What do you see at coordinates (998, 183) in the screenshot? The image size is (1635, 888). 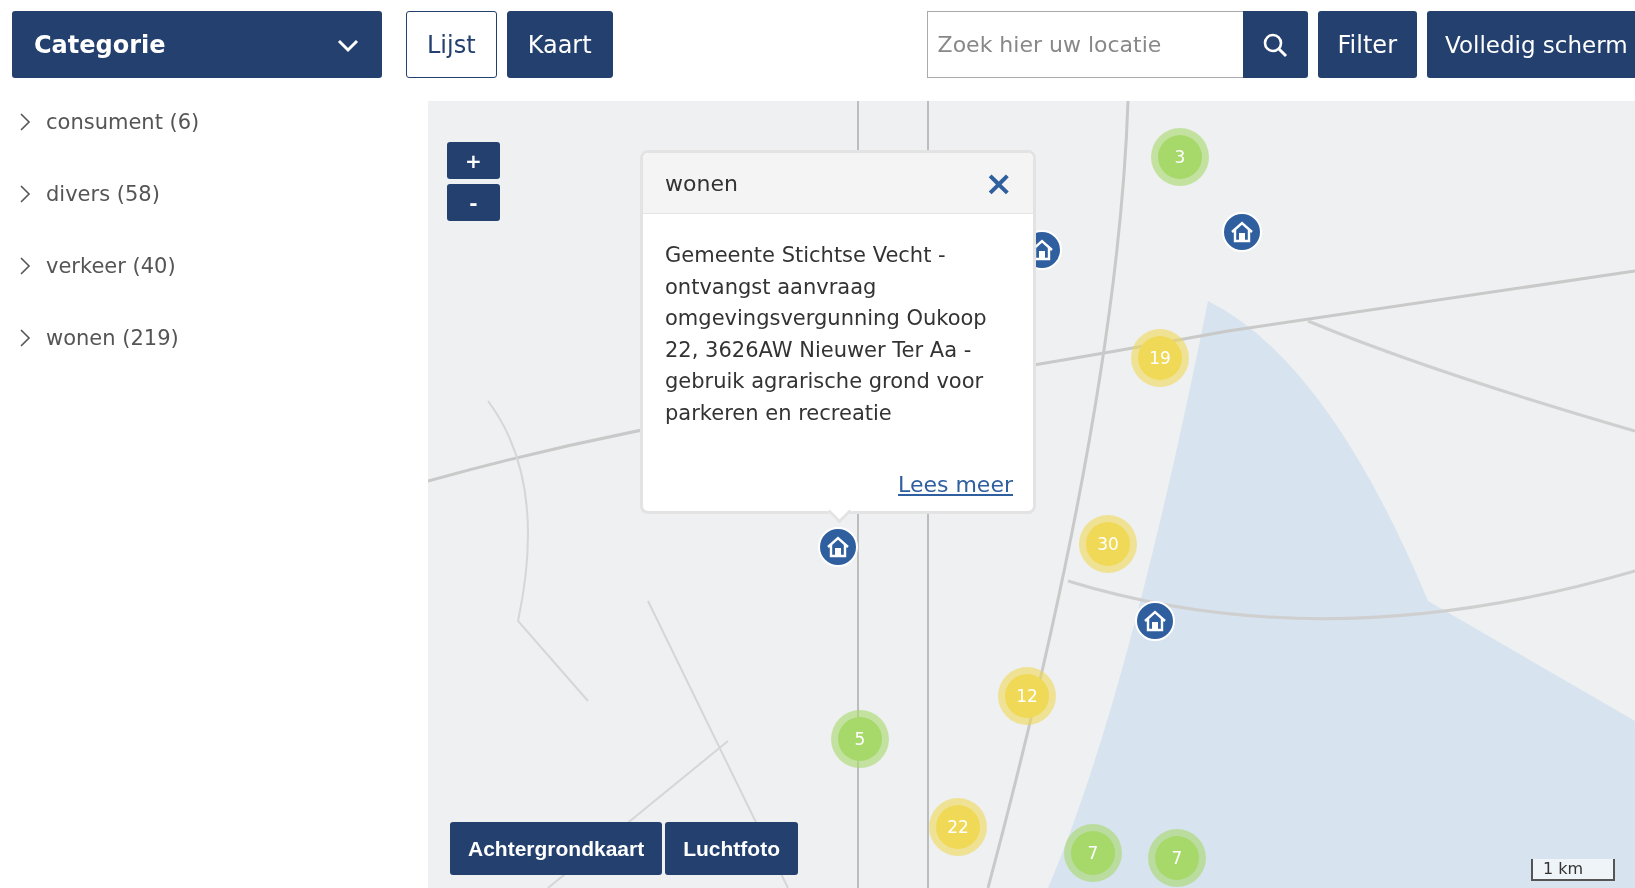 I see `close-button: ×` at bounding box center [998, 183].